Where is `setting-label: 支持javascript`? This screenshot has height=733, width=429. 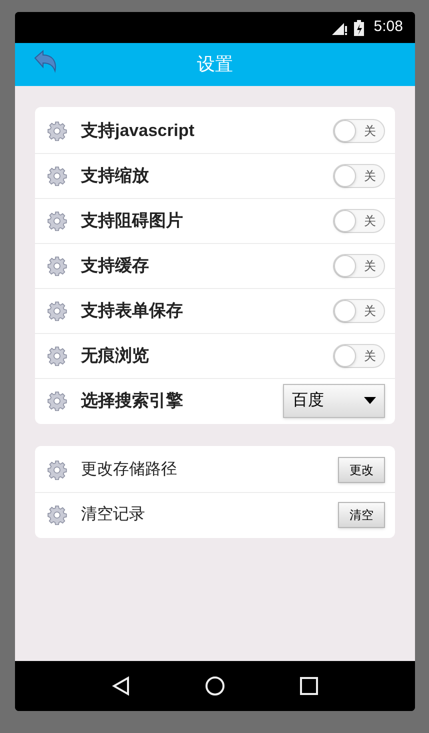 setting-label: 支持javascript is located at coordinates (138, 131).